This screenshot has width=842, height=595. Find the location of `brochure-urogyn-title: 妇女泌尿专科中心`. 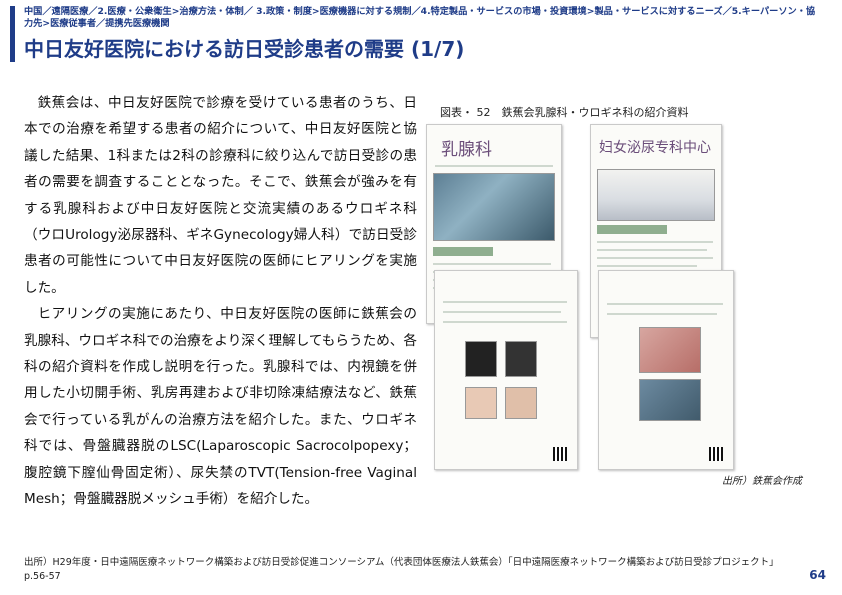

brochure-urogyn-title: 妇女泌尿专科中心 is located at coordinates (655, 148).